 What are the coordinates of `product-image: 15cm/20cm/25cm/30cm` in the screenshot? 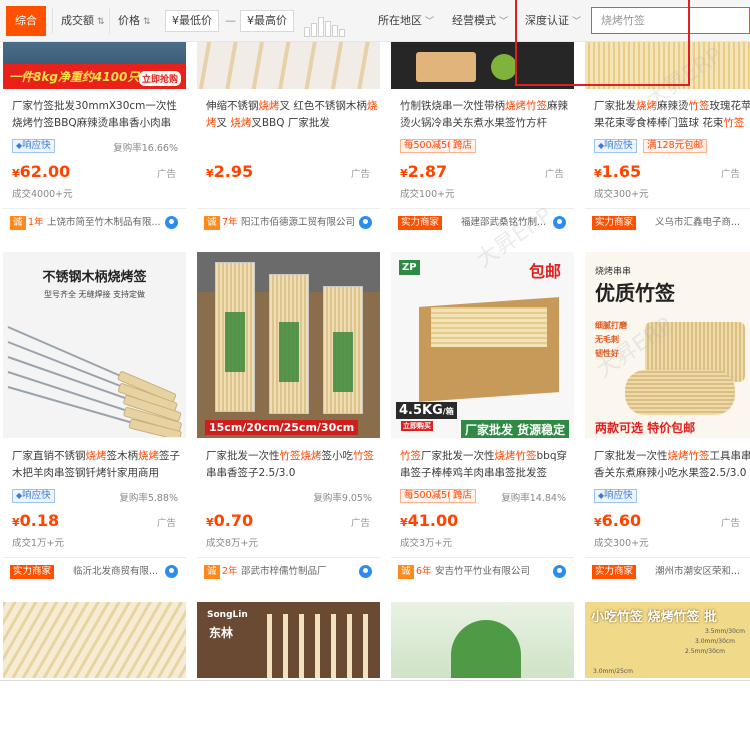 It's located at (288, 345).